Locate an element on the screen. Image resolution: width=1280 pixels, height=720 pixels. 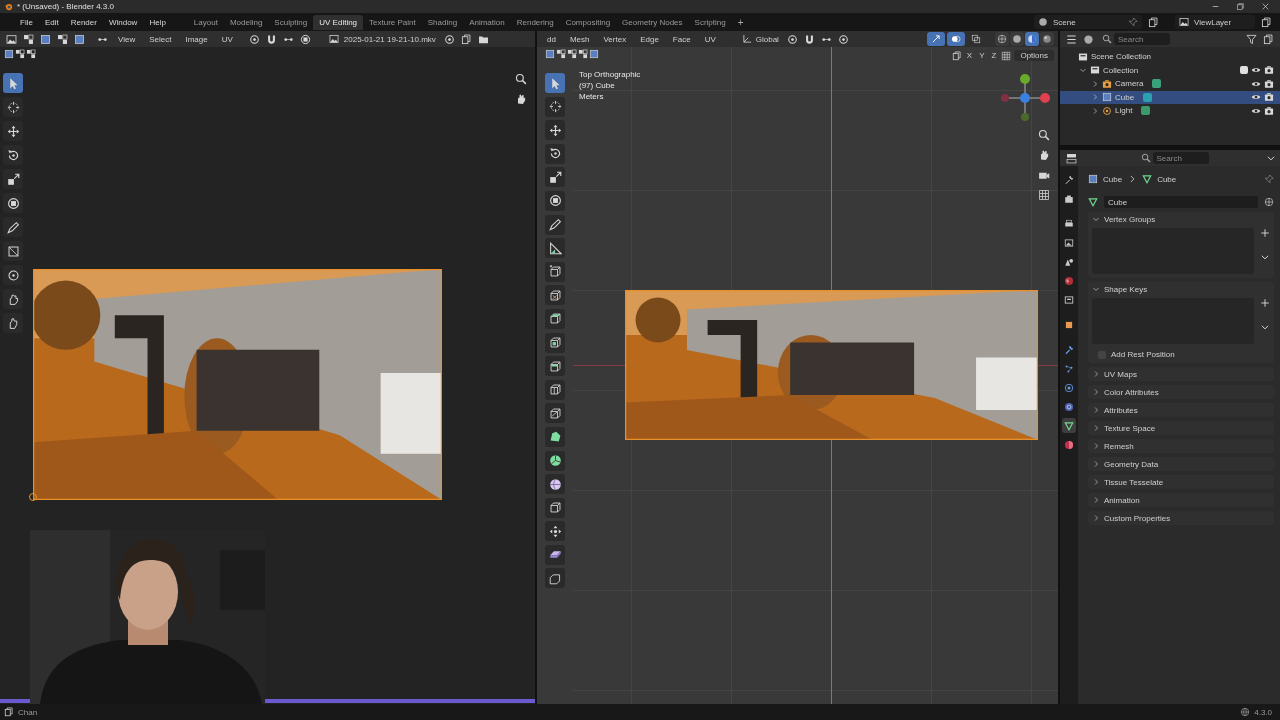
menu-item: Render is located at coordinates (83, 22).